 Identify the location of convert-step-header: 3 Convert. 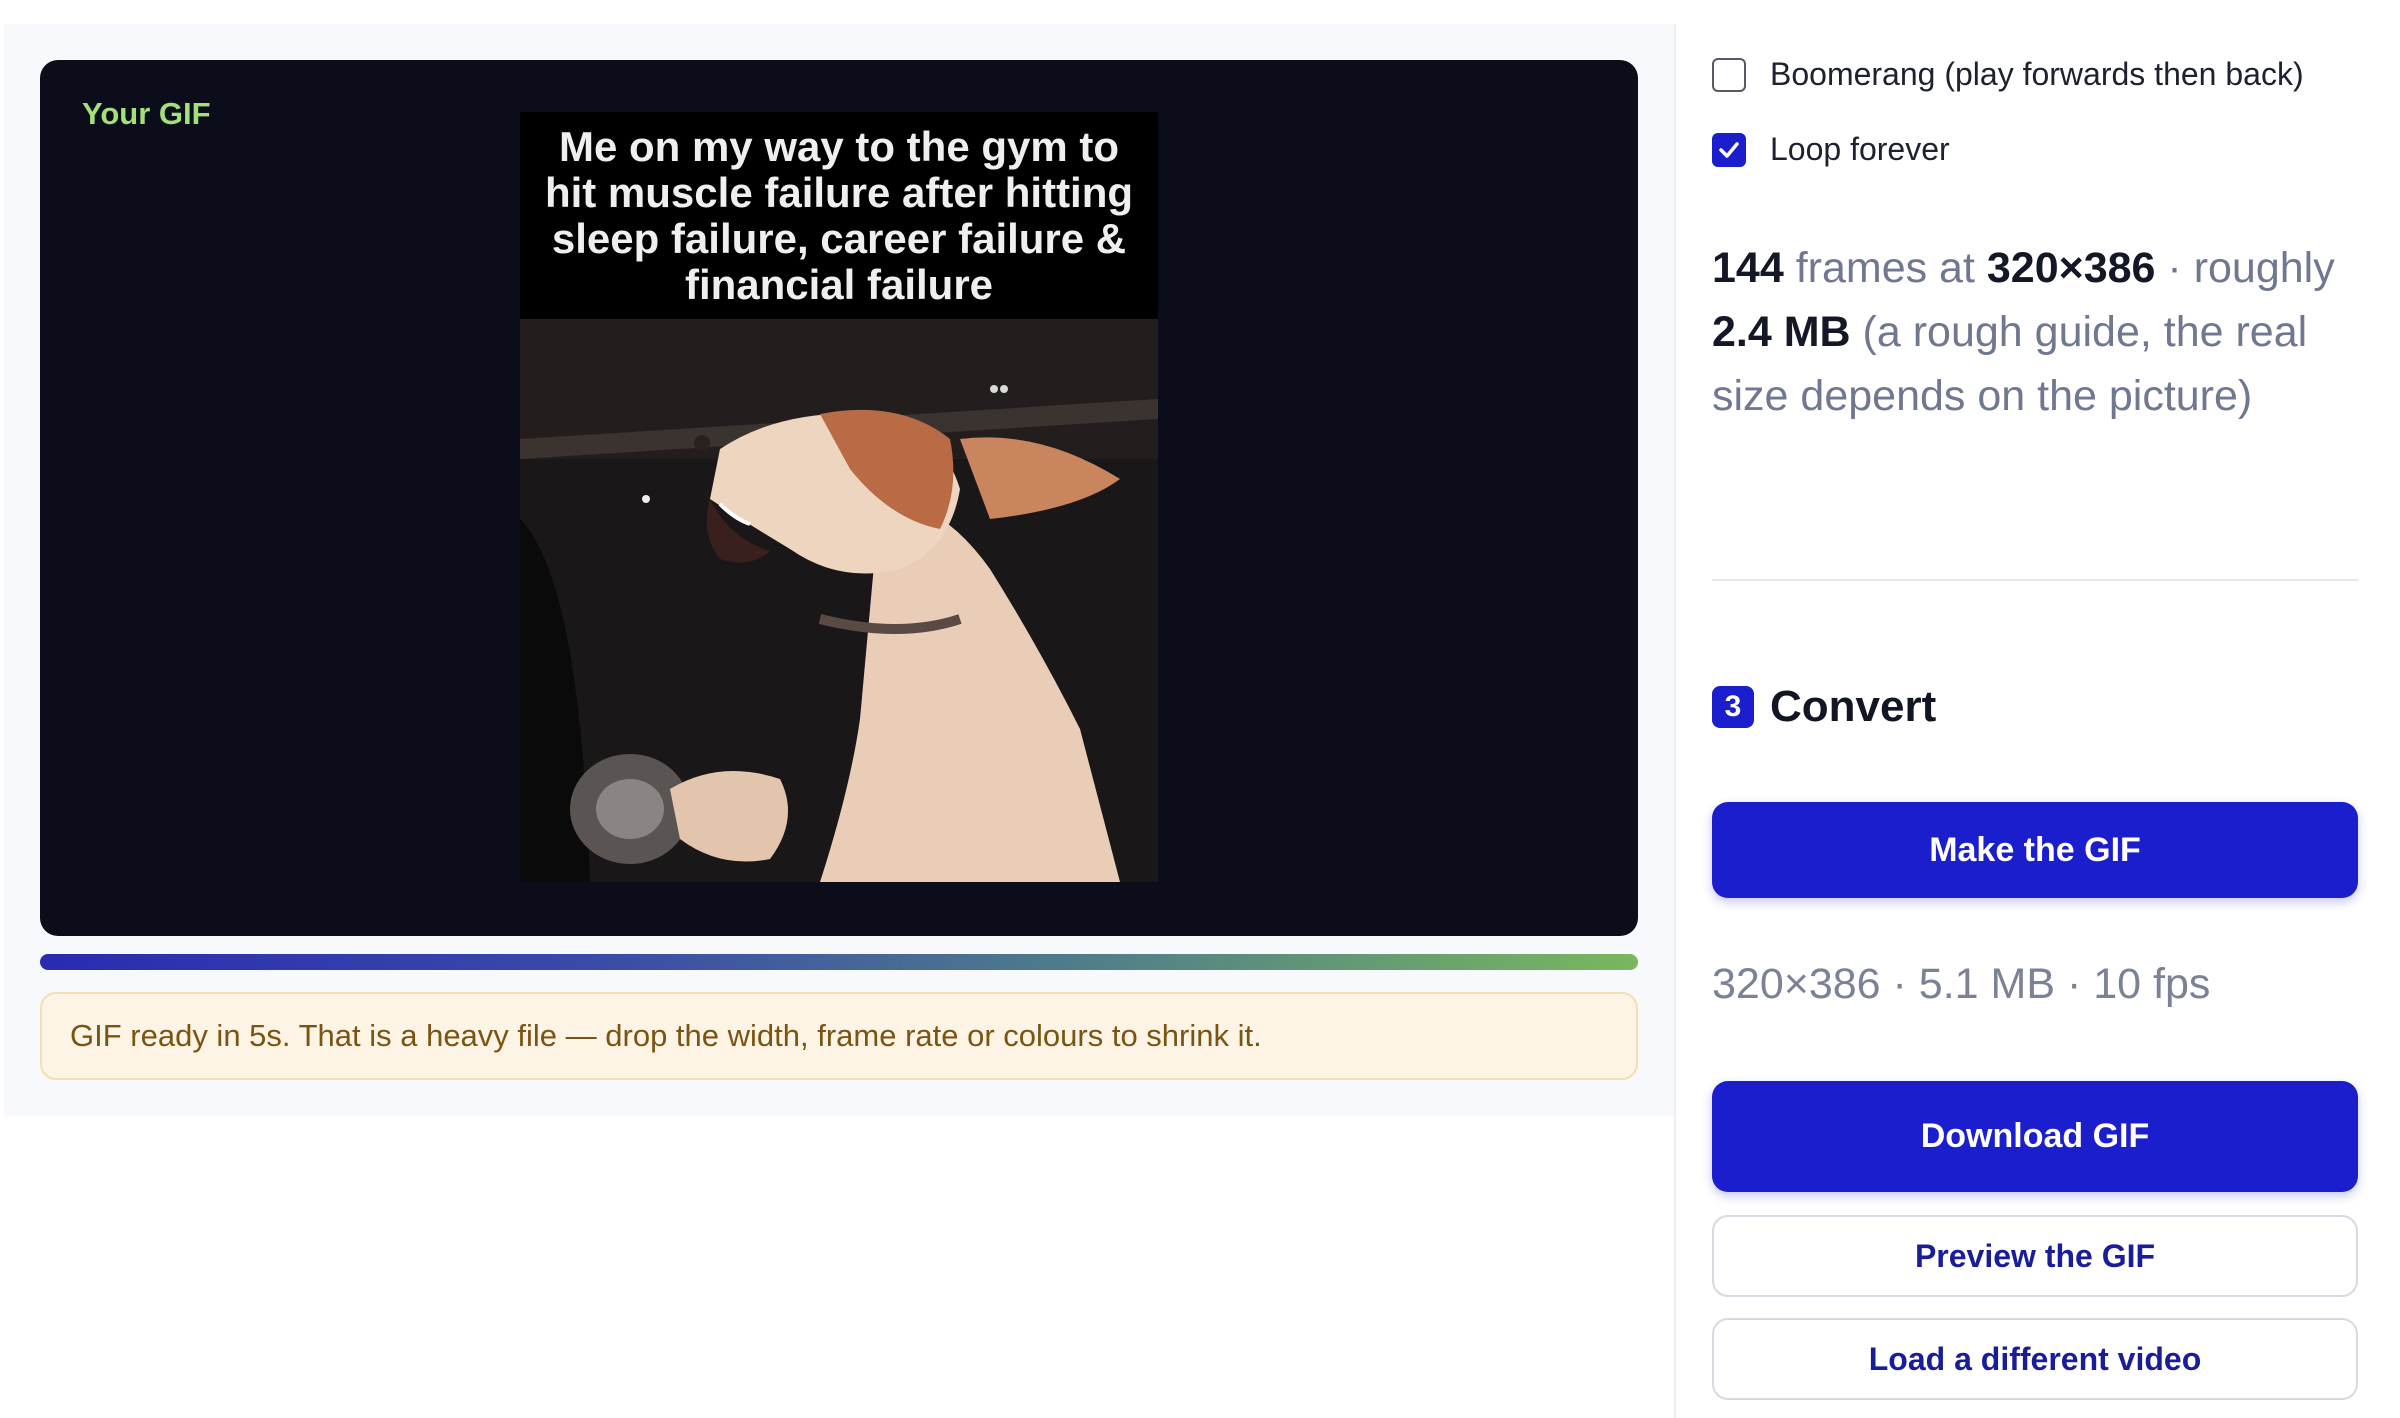
(1824, 707).